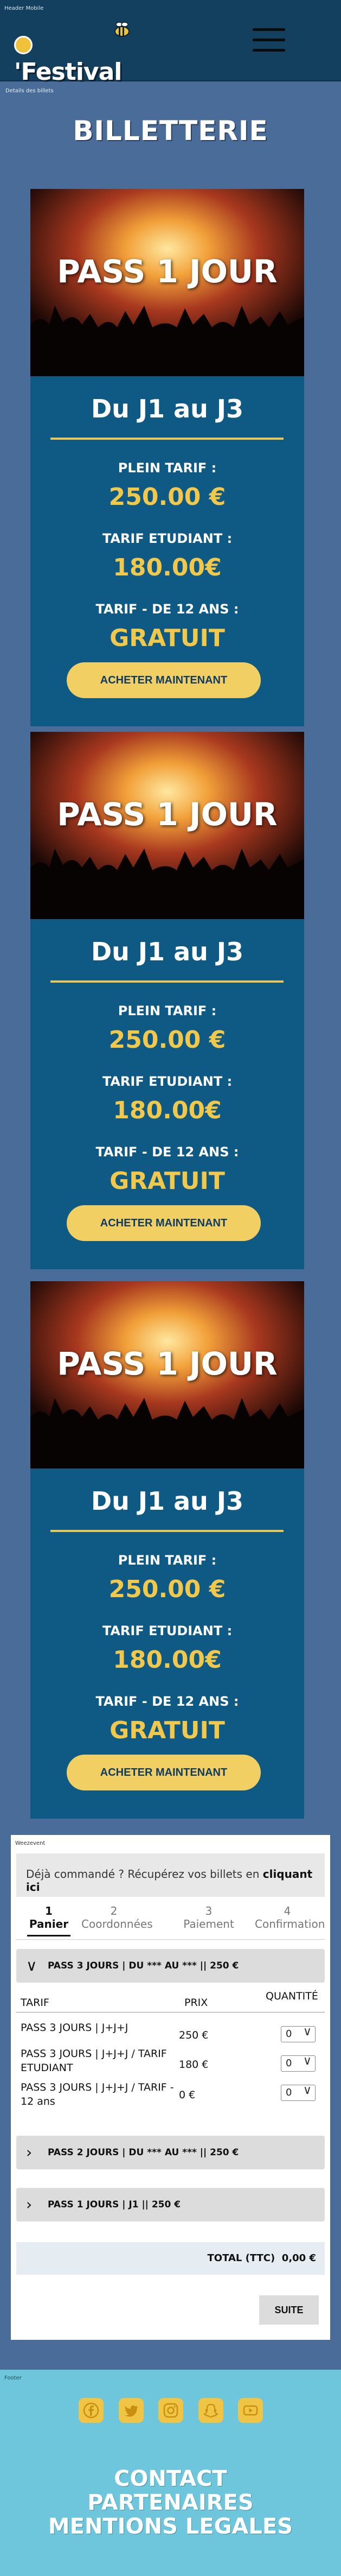  I want to click on logo-apostrophe: ', so click(18, 72).